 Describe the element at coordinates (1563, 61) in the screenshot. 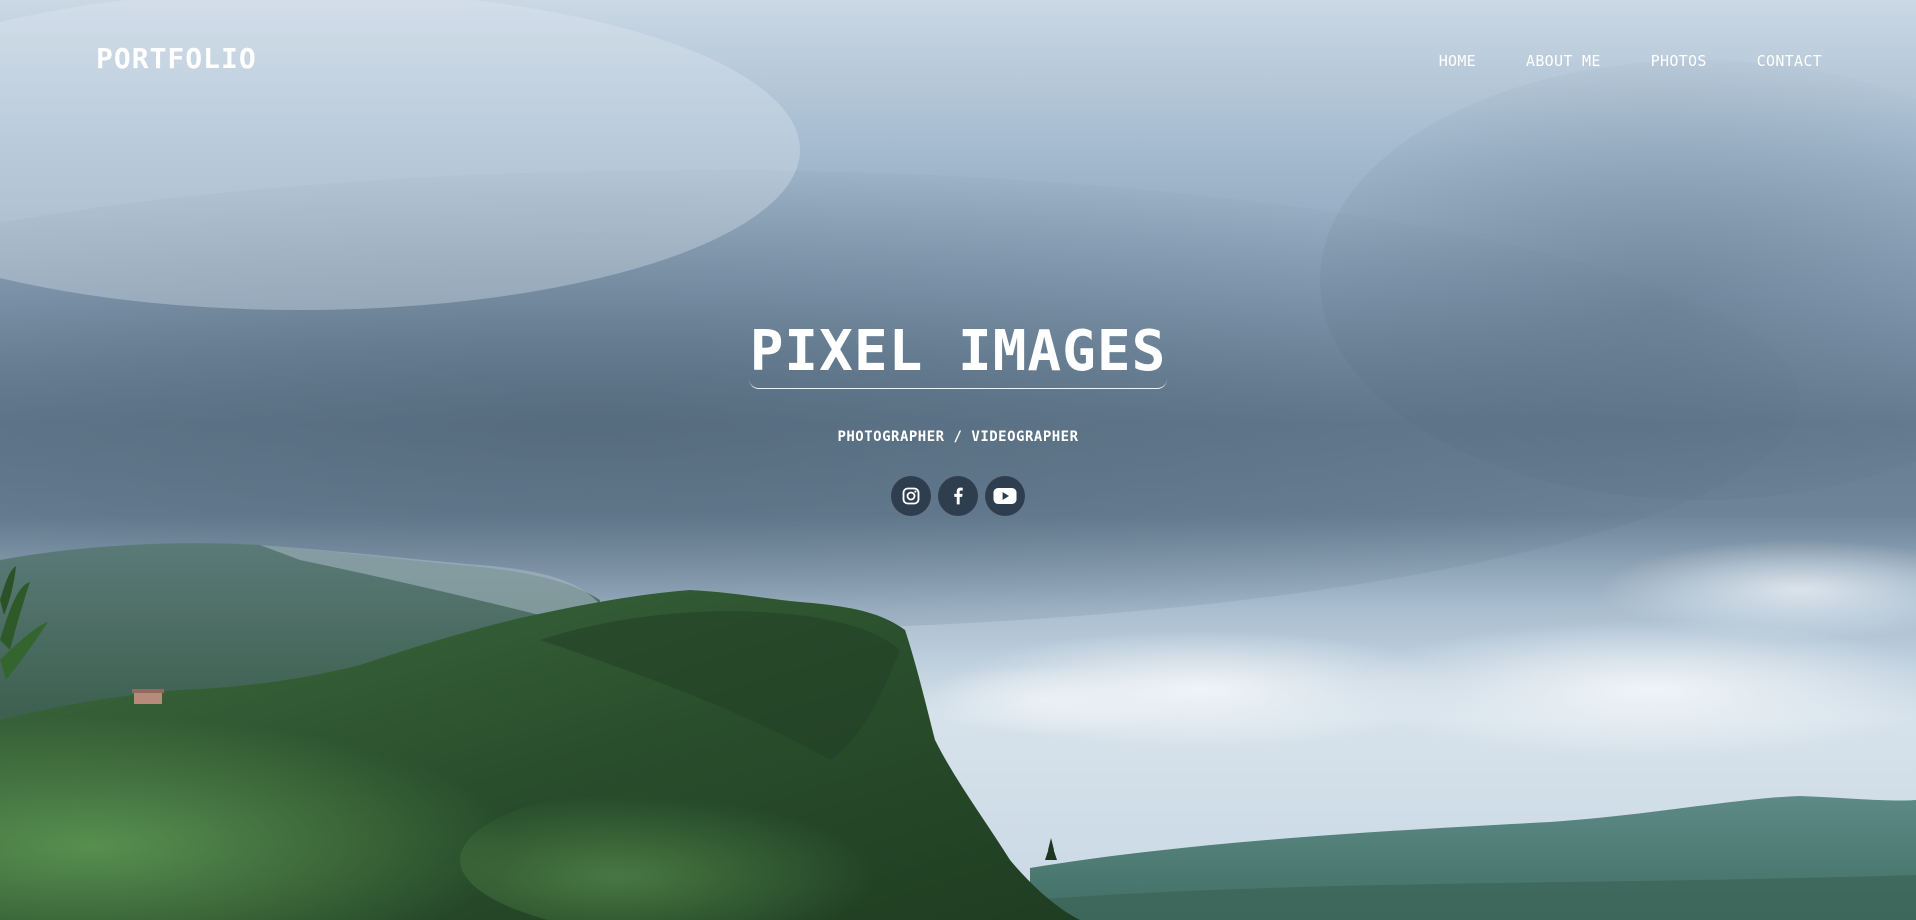

I see `nav-link-about-me: ABOUT ME` at that location.